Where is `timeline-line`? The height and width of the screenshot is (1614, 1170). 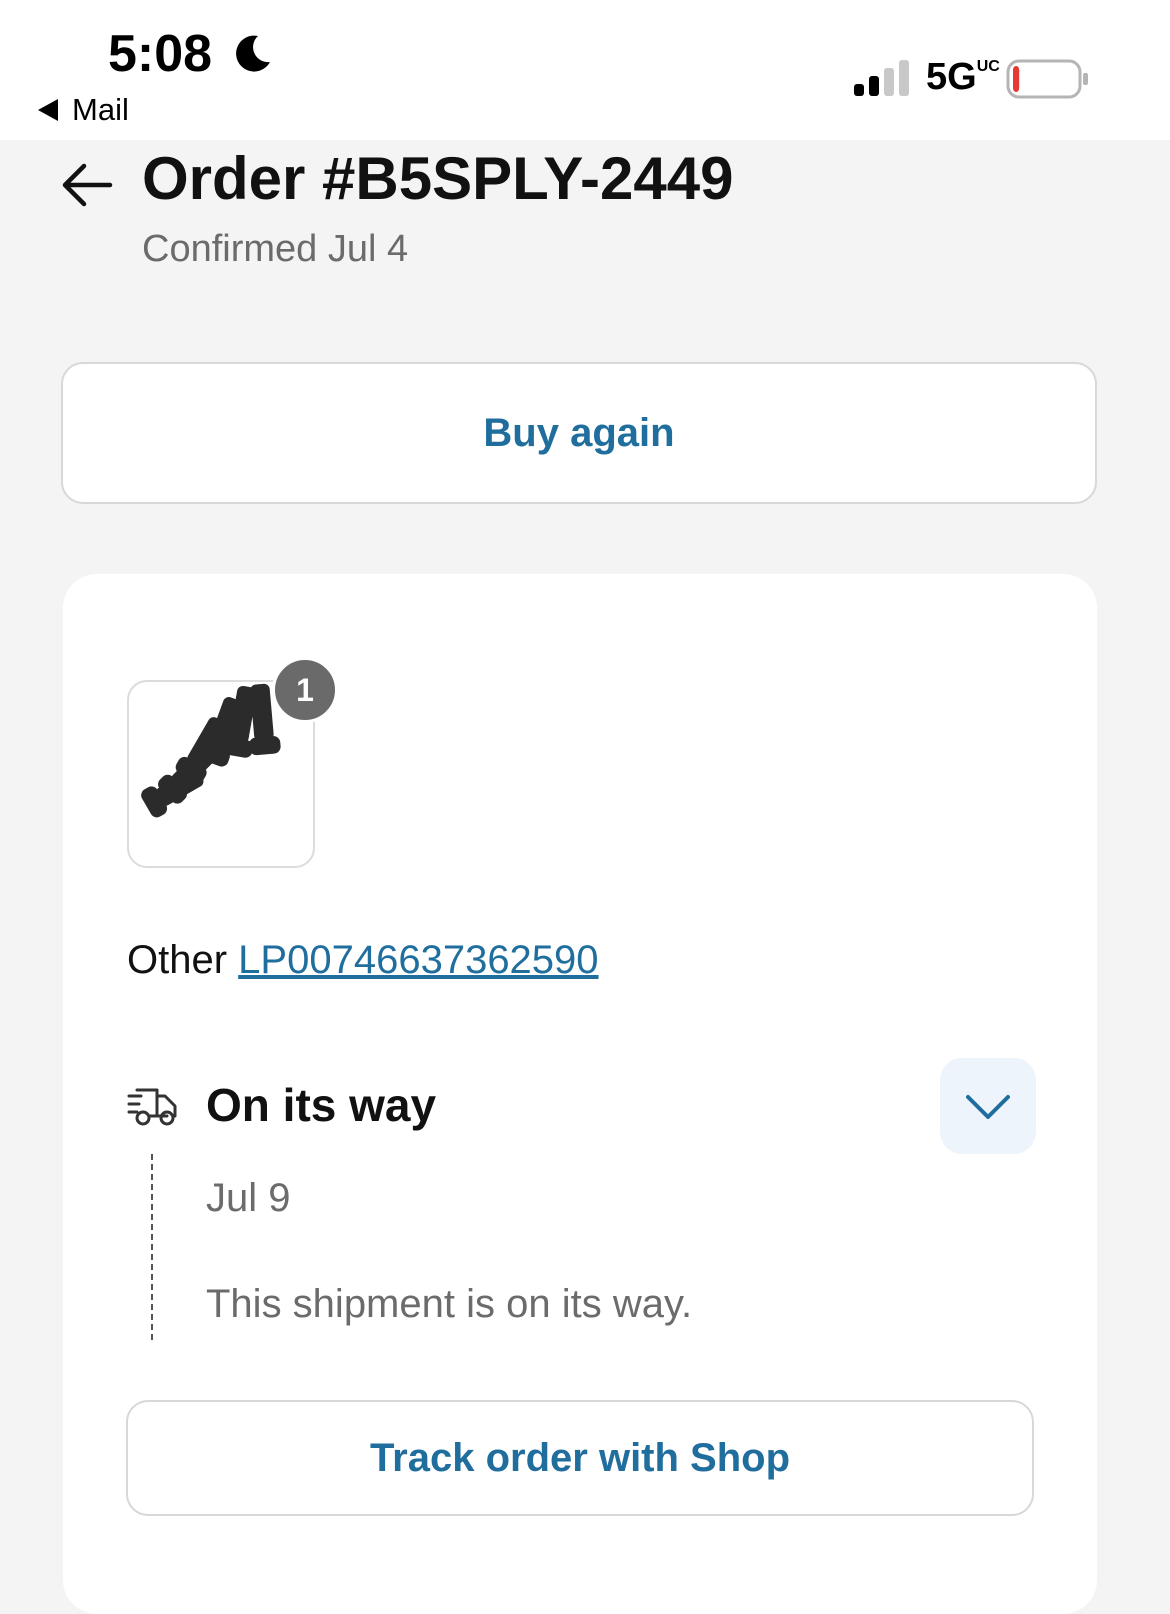 timeline-line is located at coordinates (153, 1247).